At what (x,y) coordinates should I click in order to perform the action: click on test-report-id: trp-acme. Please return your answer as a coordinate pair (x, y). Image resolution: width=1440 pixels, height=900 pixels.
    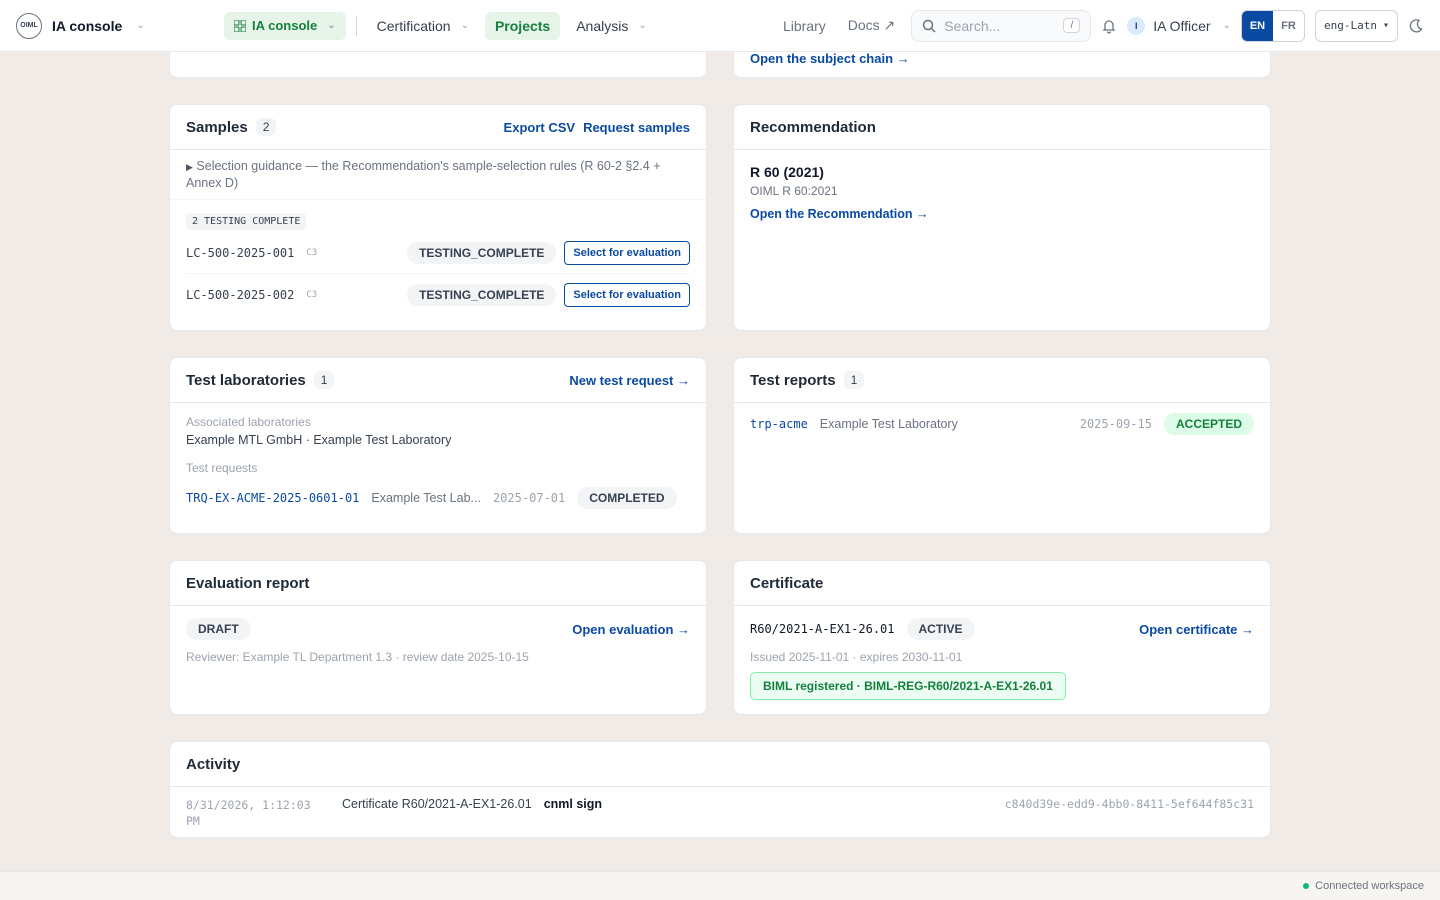
    Looking at the image, I should click on (779, 424).